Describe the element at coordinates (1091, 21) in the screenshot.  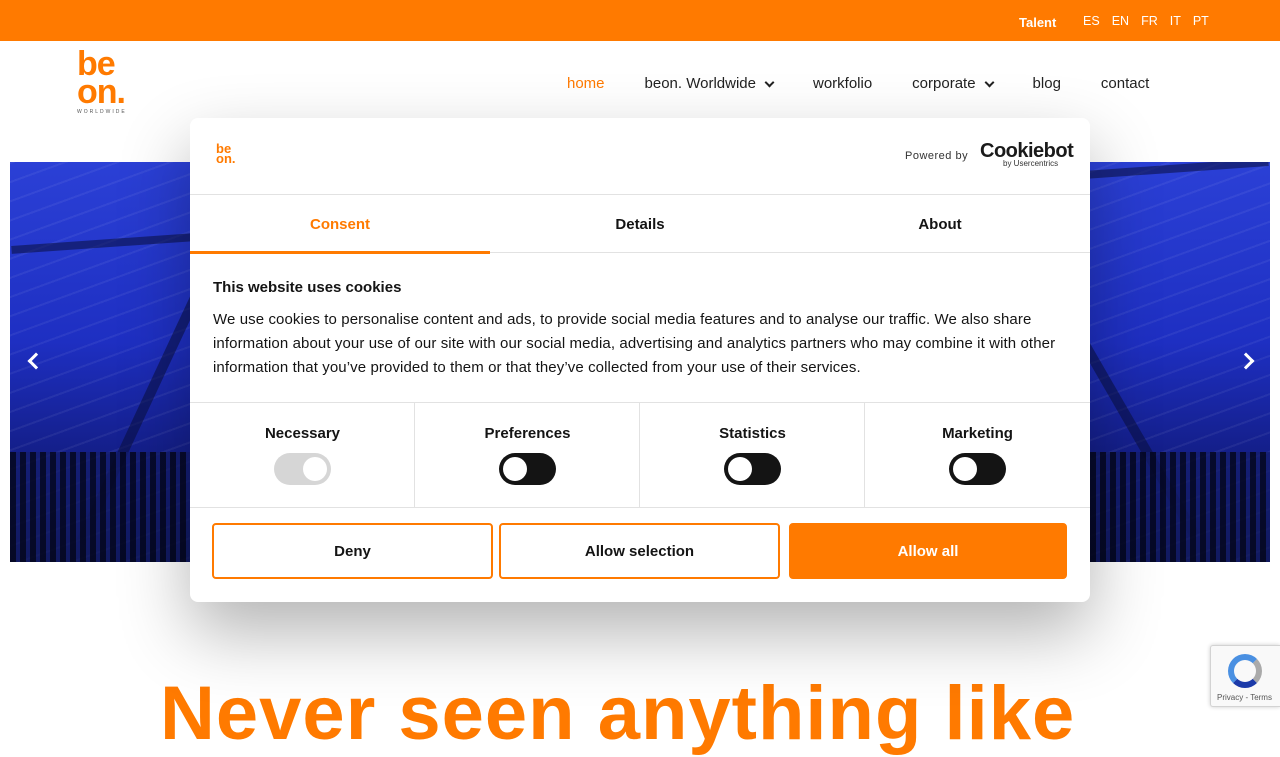
I see `lang-es-link: ES` at that location.